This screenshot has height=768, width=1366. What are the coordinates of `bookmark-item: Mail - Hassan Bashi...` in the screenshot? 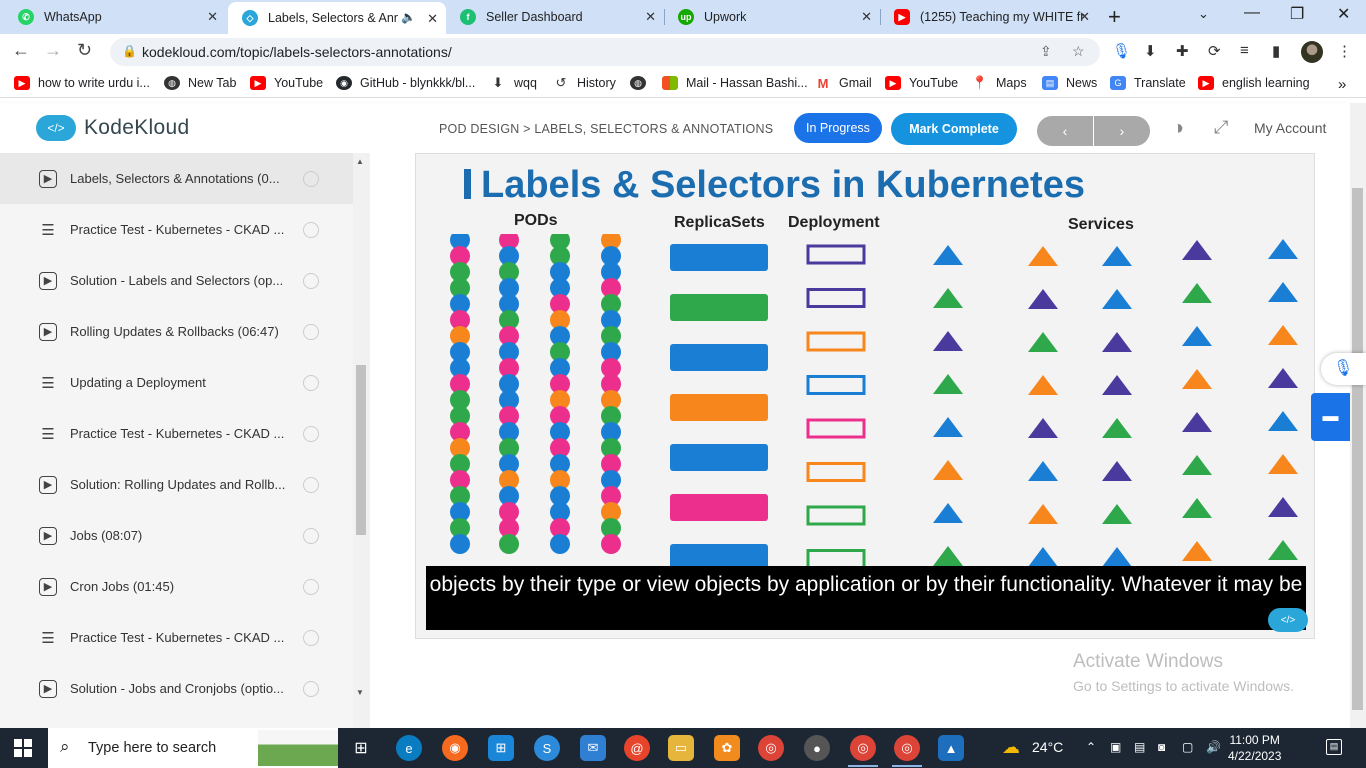 It's located at (735, 83).